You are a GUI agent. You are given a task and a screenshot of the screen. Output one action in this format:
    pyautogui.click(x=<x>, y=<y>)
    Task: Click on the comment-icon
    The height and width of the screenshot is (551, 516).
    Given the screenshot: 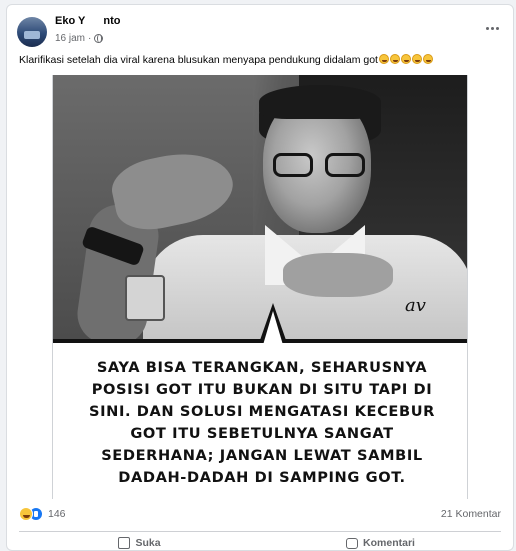 What is the action you would take?
    pyautogui.click(x=352, y=543)
    